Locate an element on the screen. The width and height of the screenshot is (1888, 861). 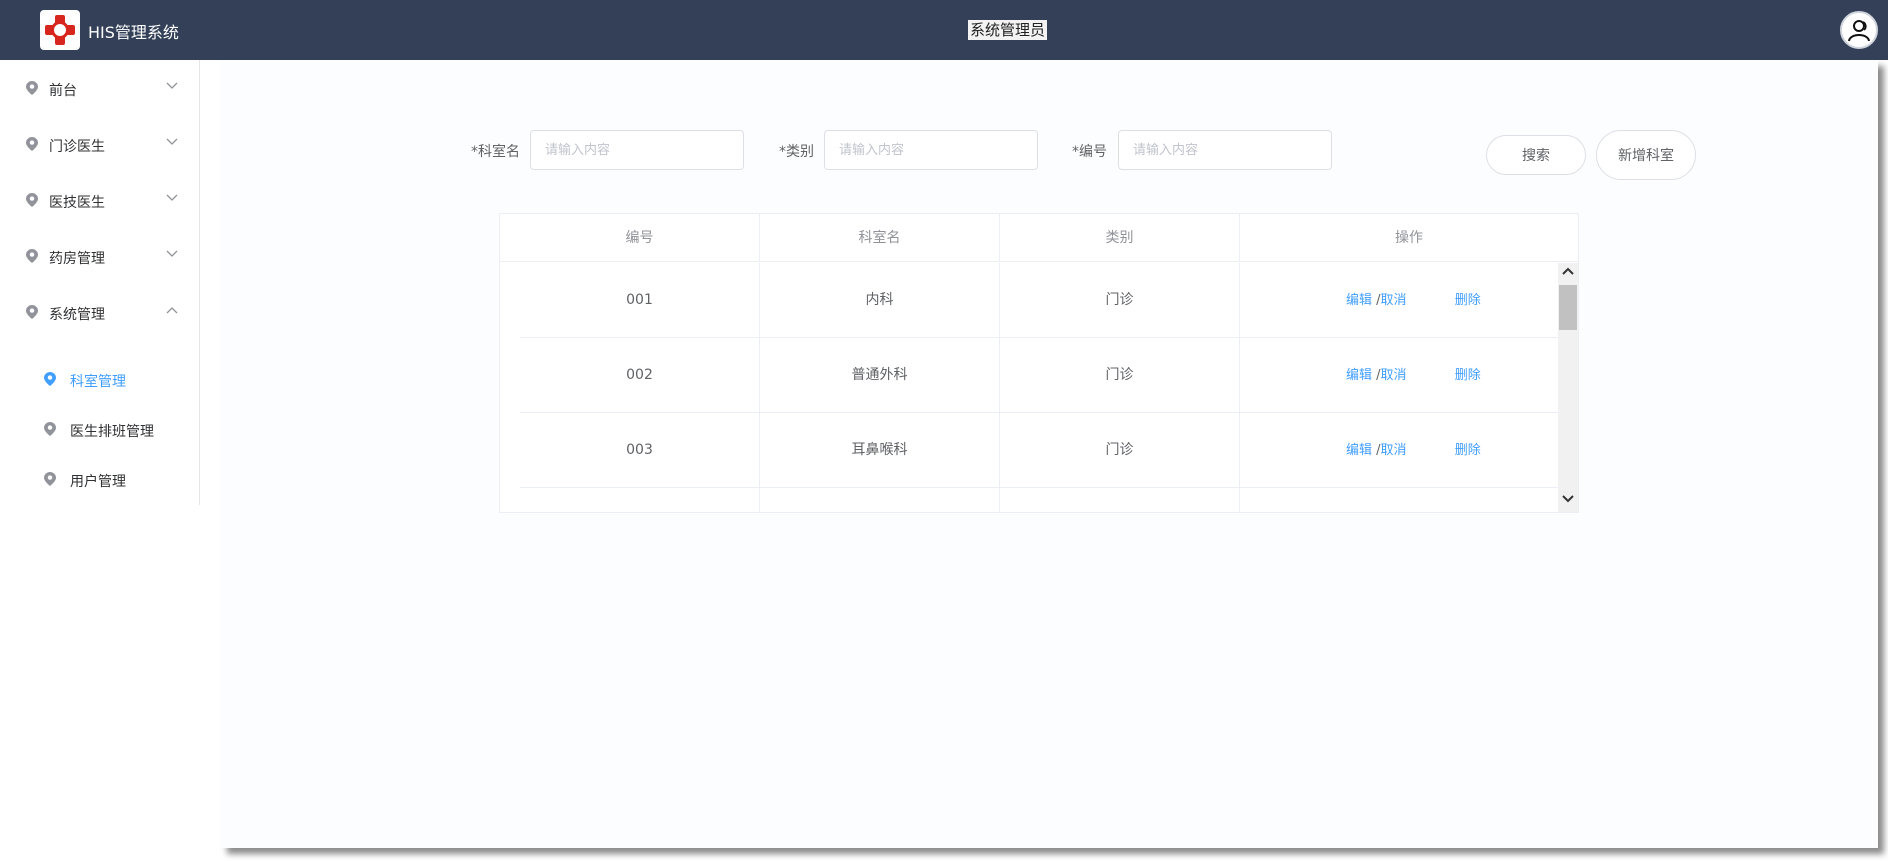
scroll-up-arrow-icon is located at coordinates (1568, 271).